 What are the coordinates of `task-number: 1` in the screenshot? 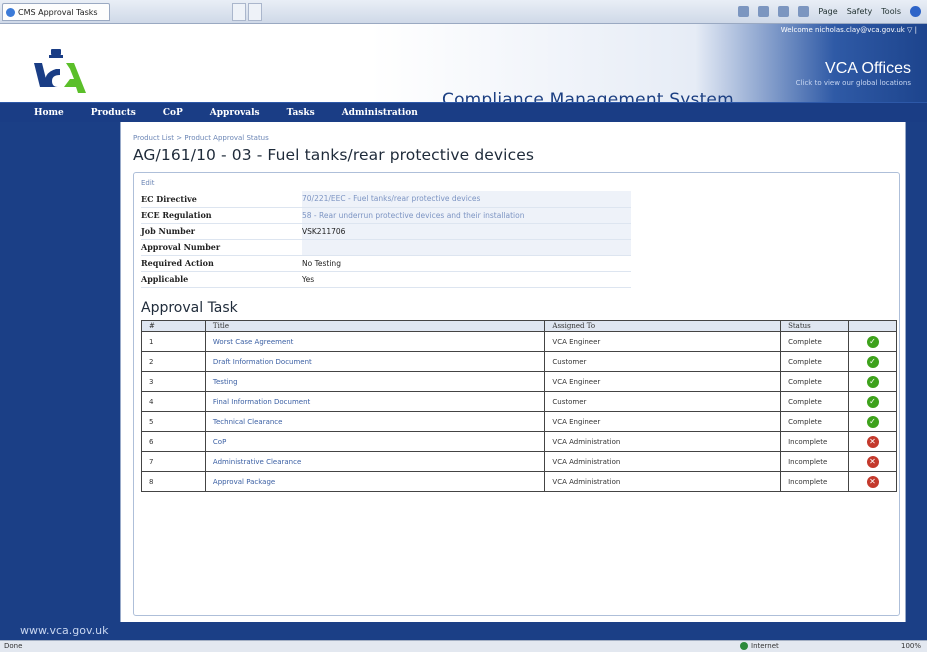 It's located at (173, 341).